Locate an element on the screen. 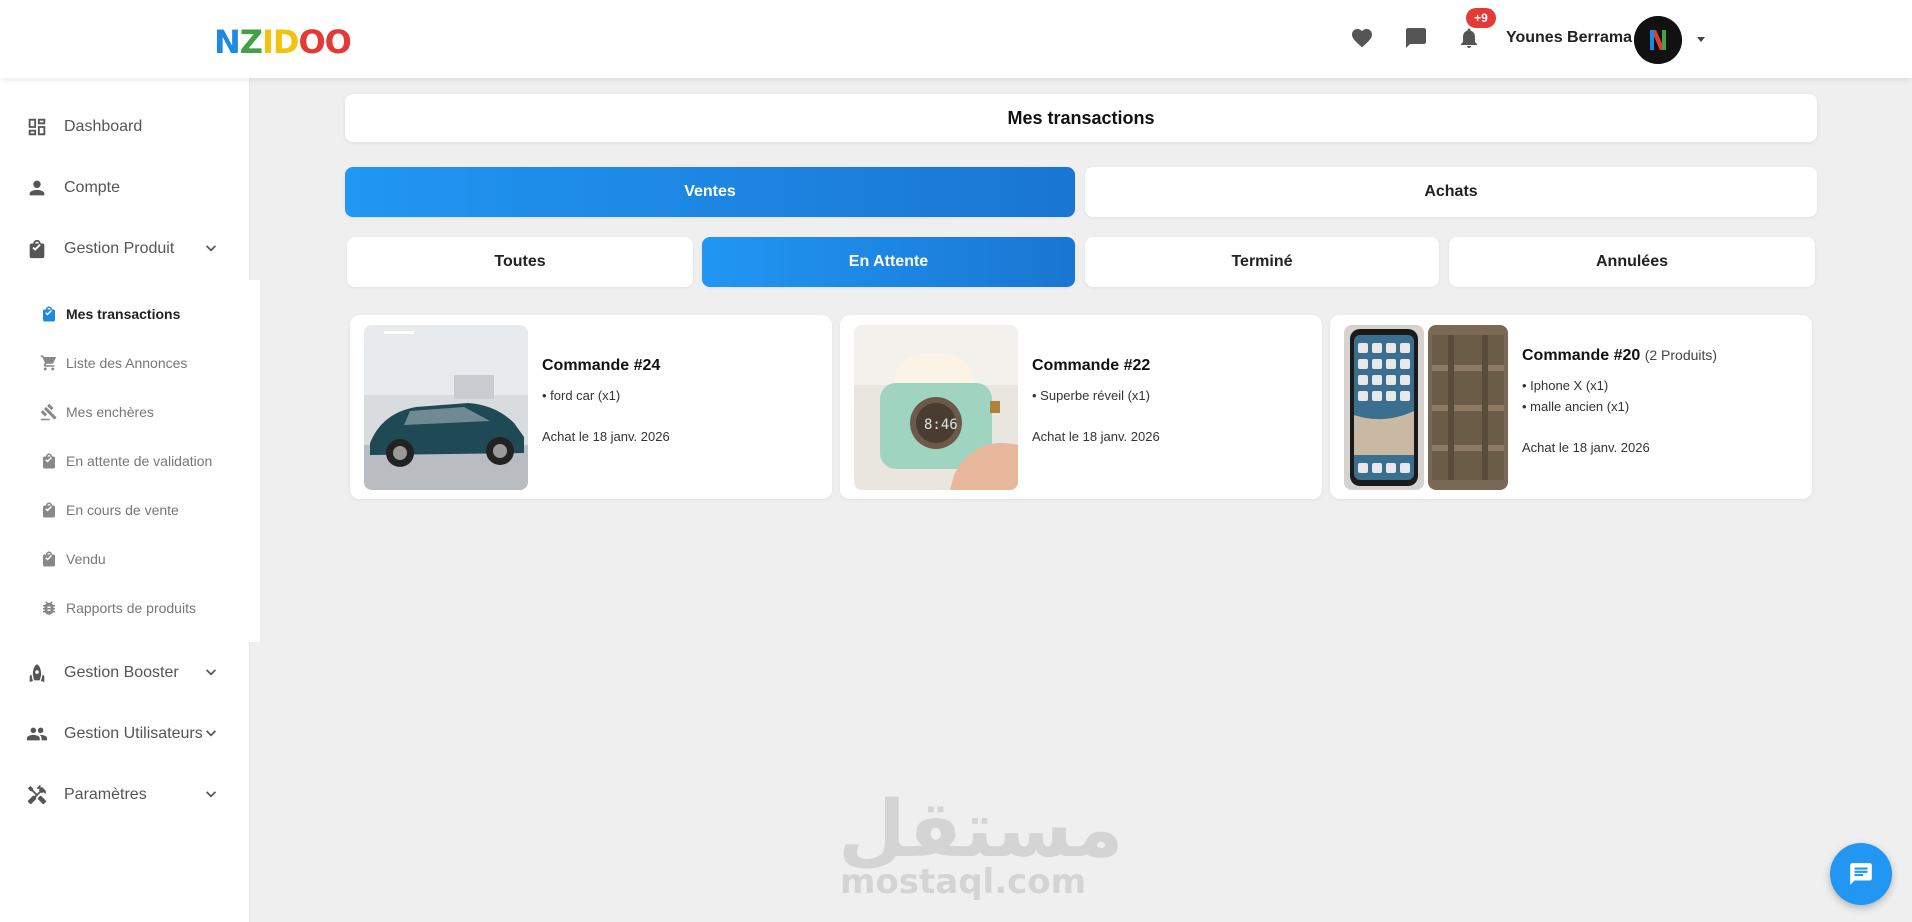  heart-icon is located at coordinates (1362, 38).